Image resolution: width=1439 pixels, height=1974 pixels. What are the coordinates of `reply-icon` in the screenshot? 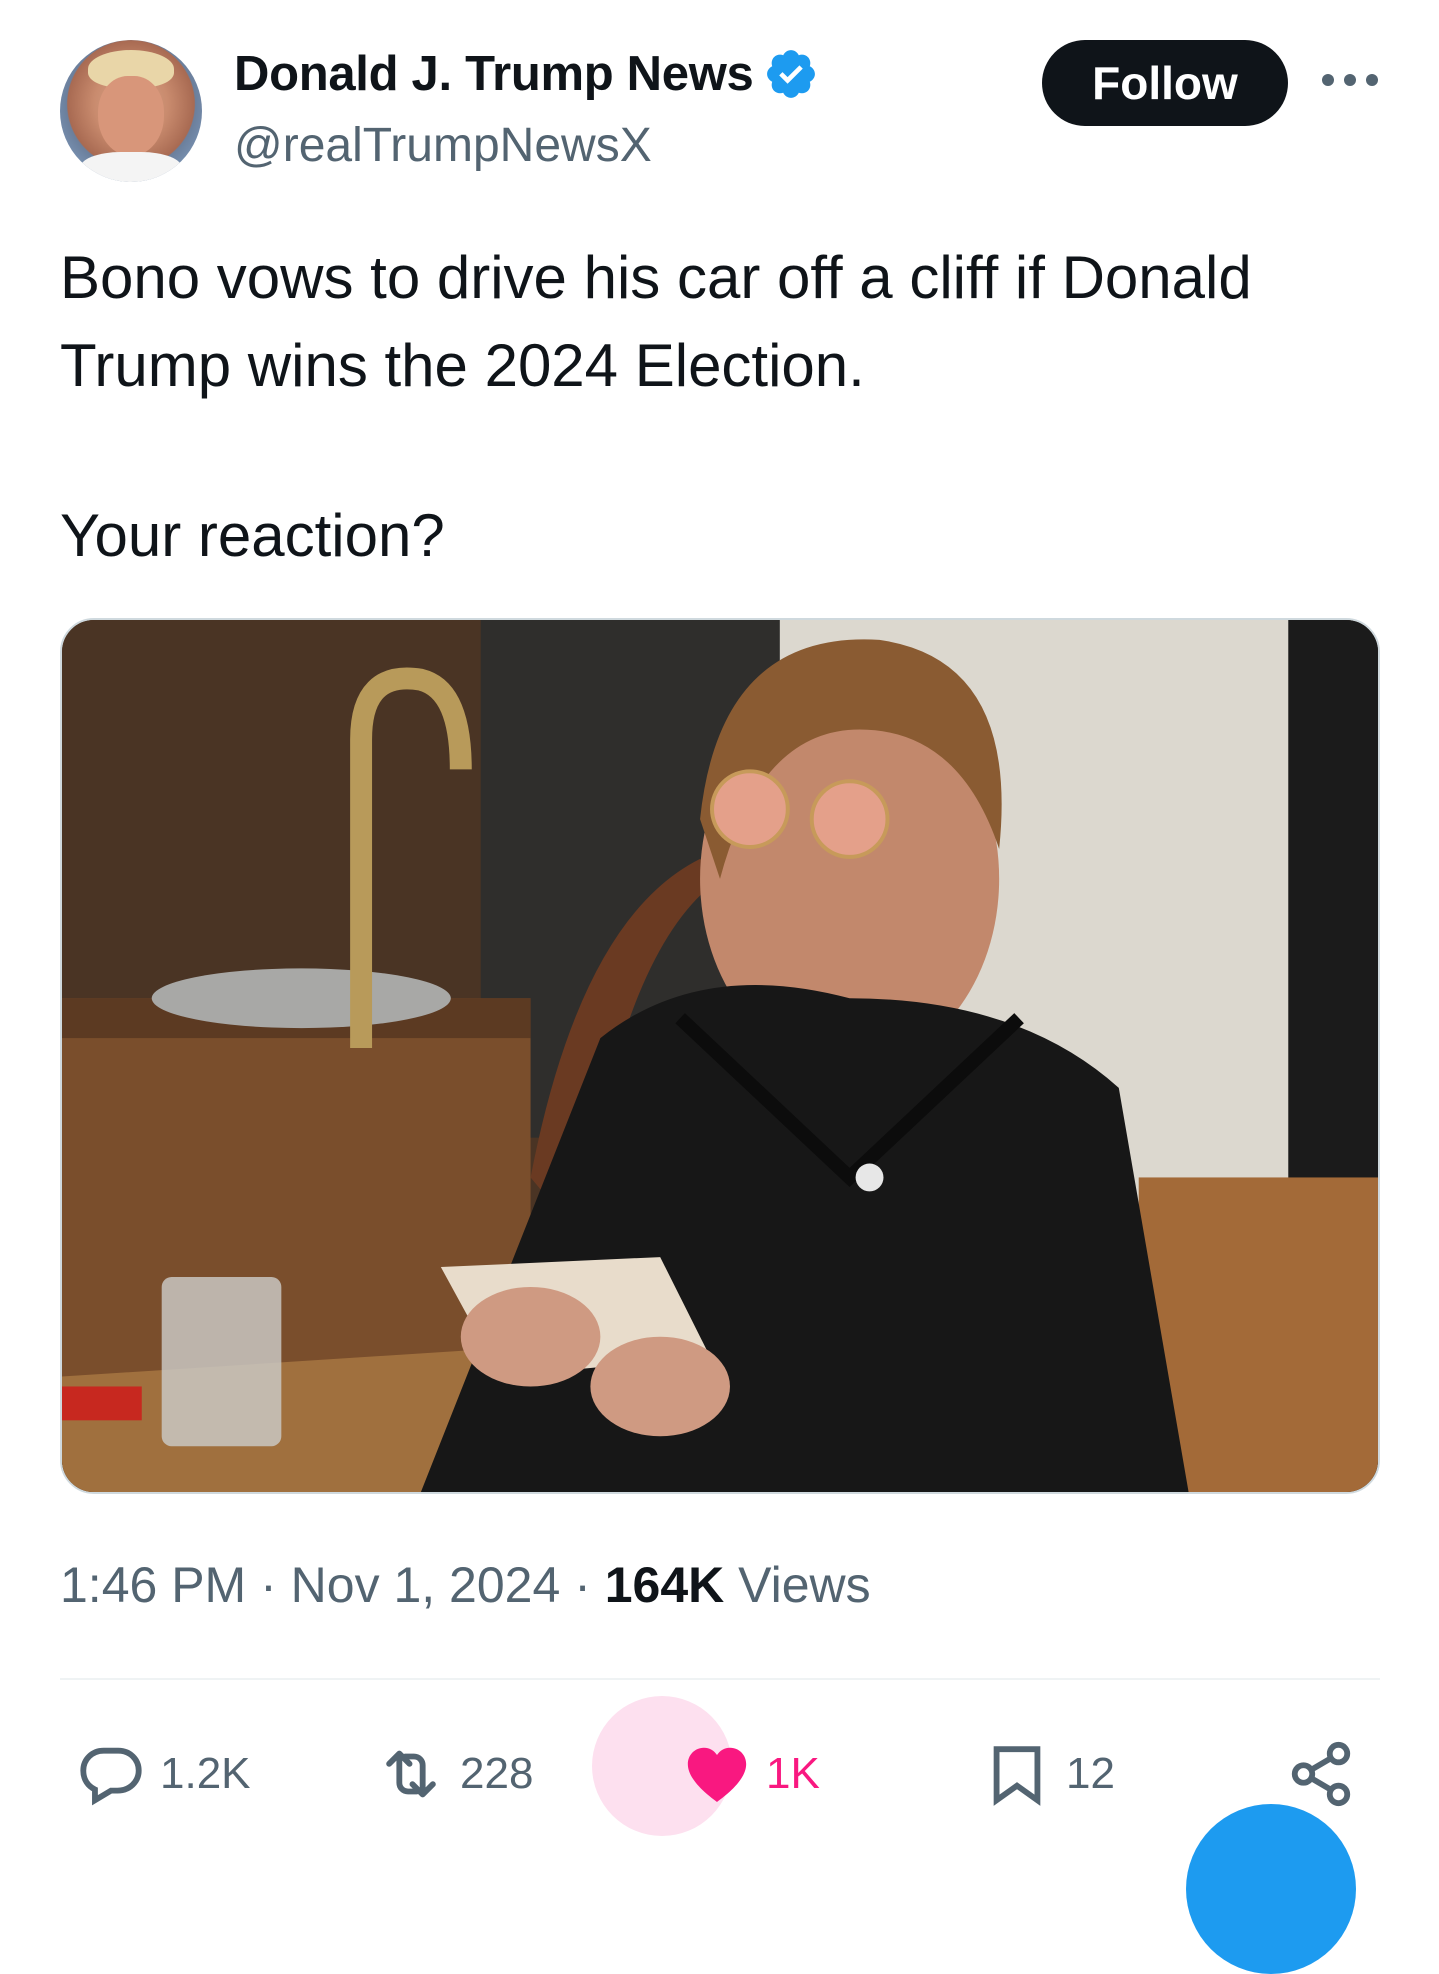 It's located at (111, 1776).